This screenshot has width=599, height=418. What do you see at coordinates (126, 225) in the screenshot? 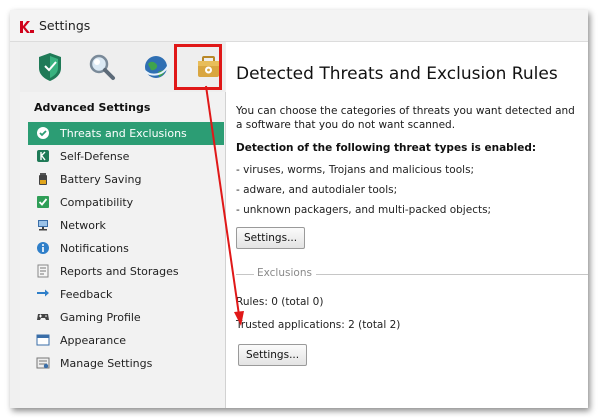
I see `sidebar-item-network: Network` at bounding box center [126, 225].